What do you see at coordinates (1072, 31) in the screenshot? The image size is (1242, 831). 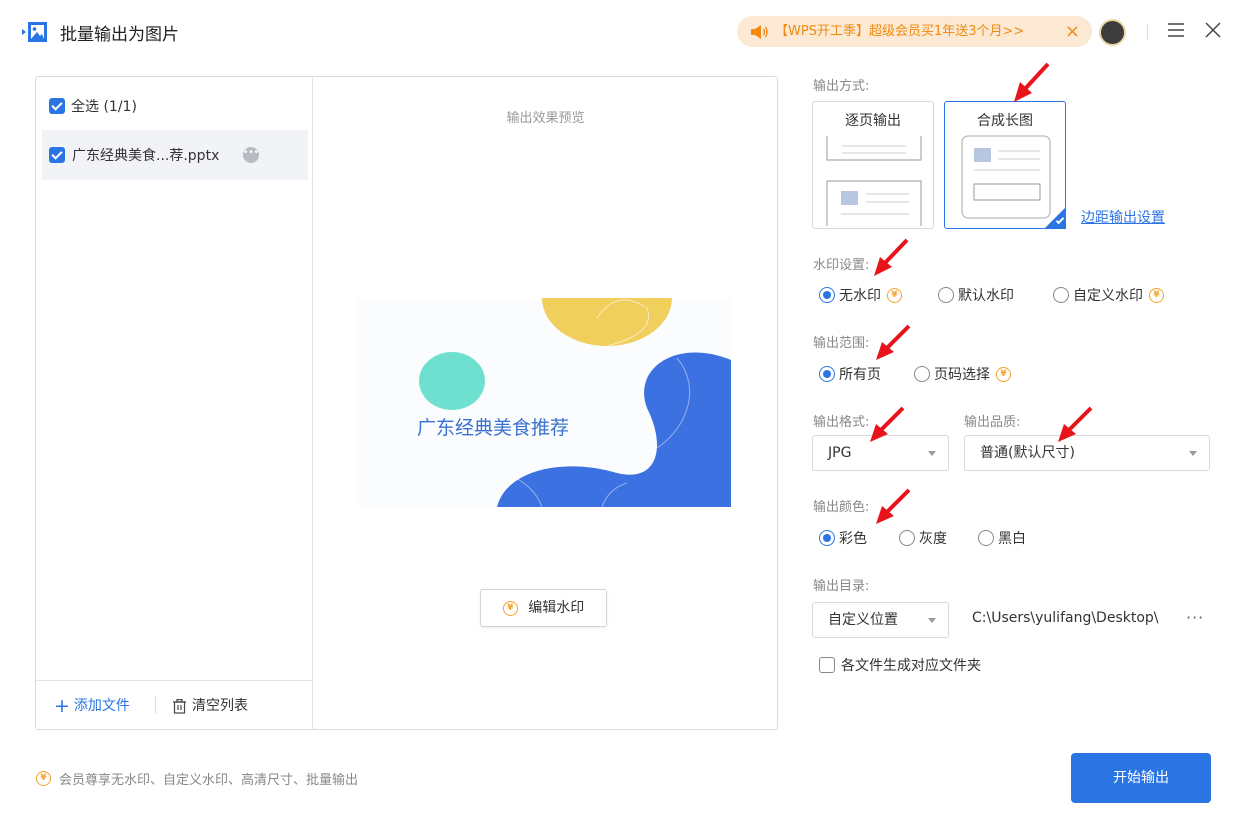 I see `promo-close-icon: ×` at bounding box center [1072, 31].